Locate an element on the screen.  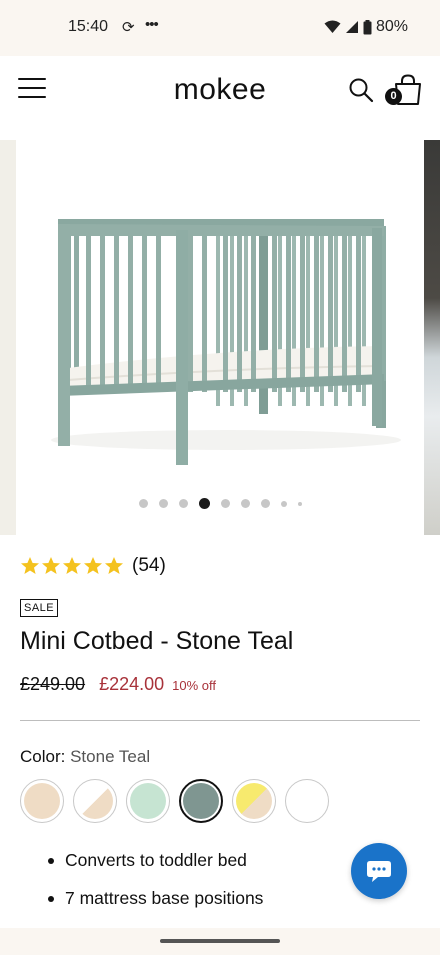
swatch-white is located at coordinates (307, 801).